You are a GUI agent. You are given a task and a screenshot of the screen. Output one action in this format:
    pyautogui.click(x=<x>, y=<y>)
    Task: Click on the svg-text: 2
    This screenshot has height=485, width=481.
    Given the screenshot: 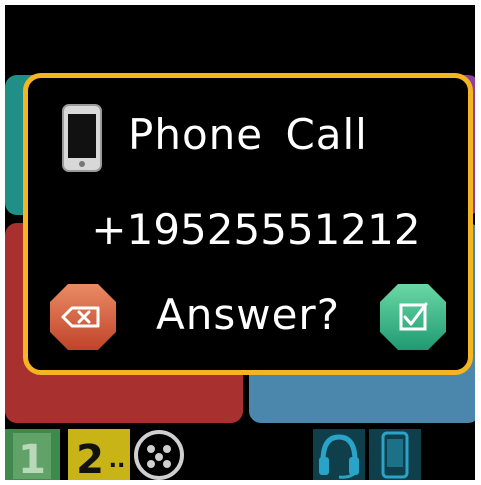 What is the action you would take?
    pyautogui.click(x=90, y=458)
    